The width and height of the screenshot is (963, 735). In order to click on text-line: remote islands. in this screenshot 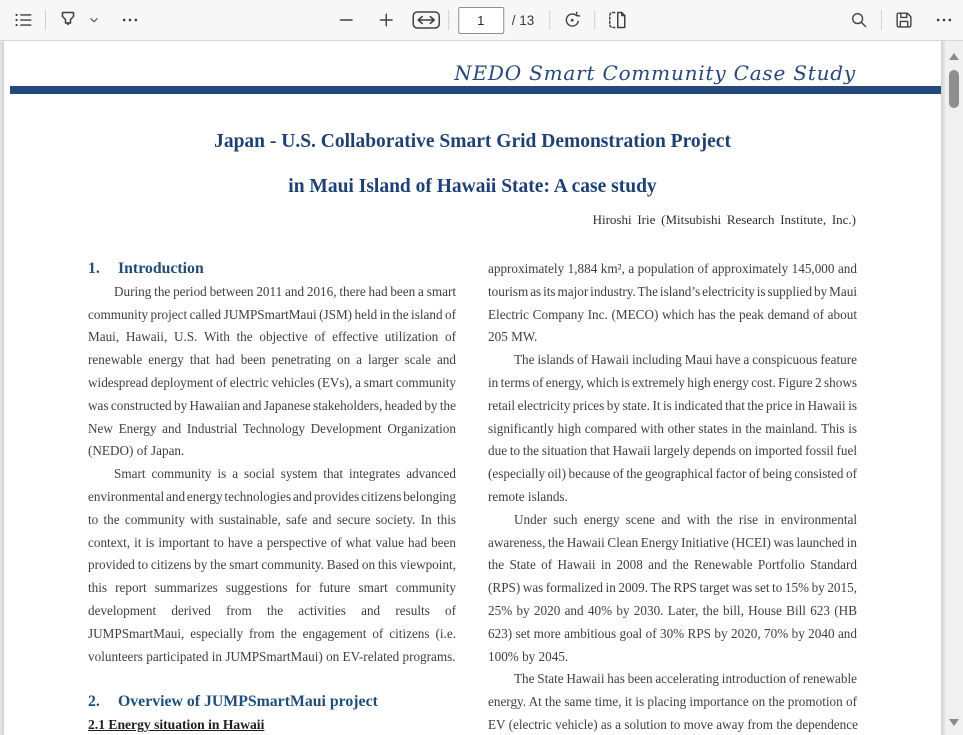, I will do `click(528, 496)`.